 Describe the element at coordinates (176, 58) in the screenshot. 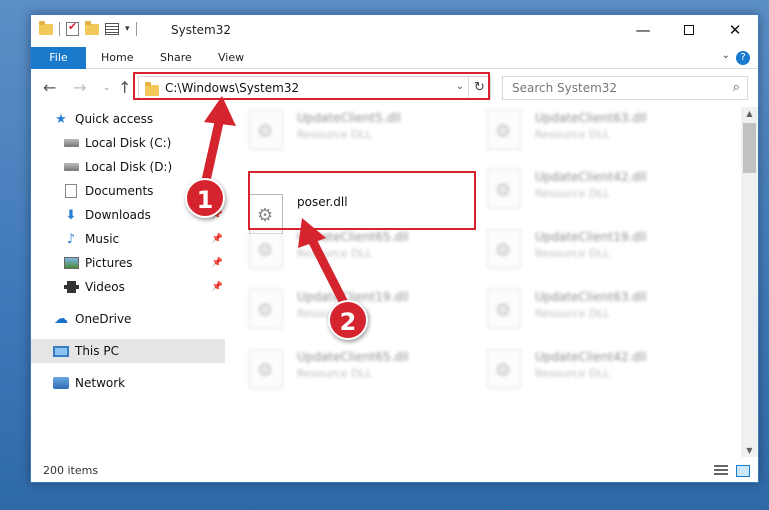

I see `tab-share: Share` at that location.